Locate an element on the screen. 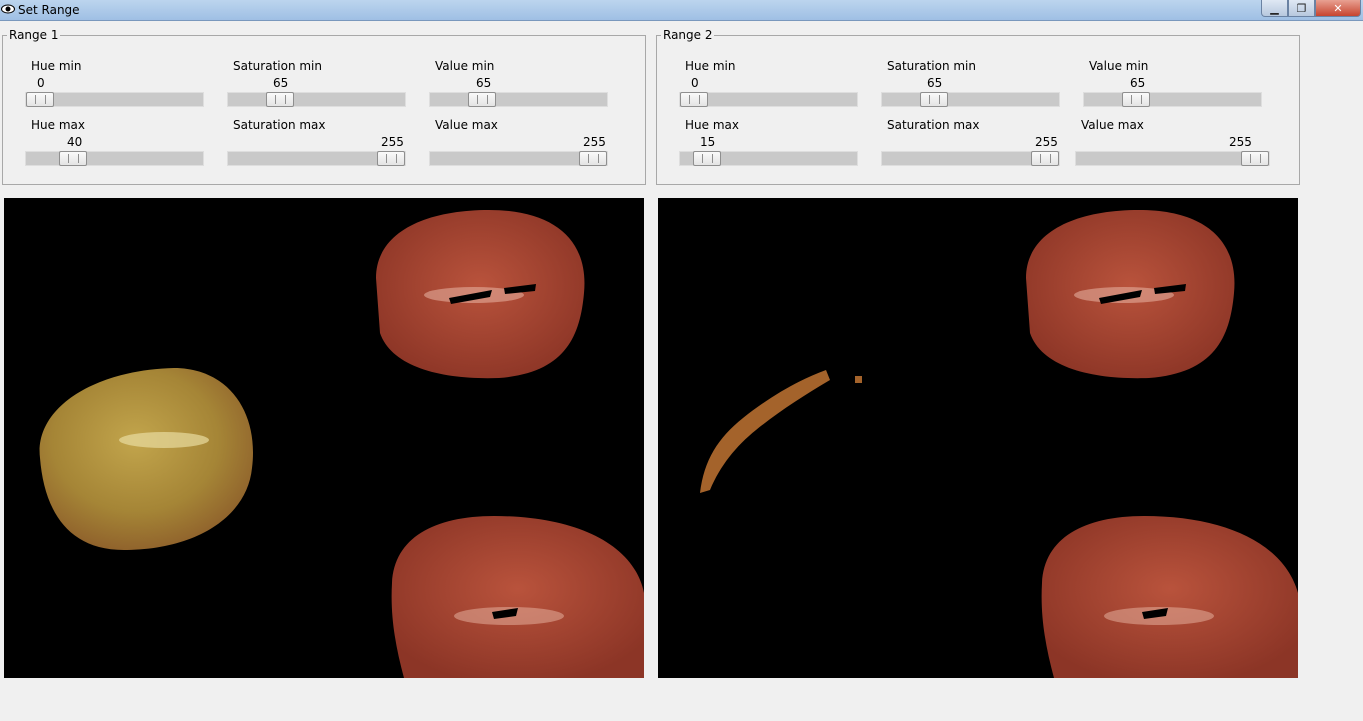 Image resolution: width=1363 pixels, height=721 pixels. range1-sat-max-slider is located at coordinates (316, 158).